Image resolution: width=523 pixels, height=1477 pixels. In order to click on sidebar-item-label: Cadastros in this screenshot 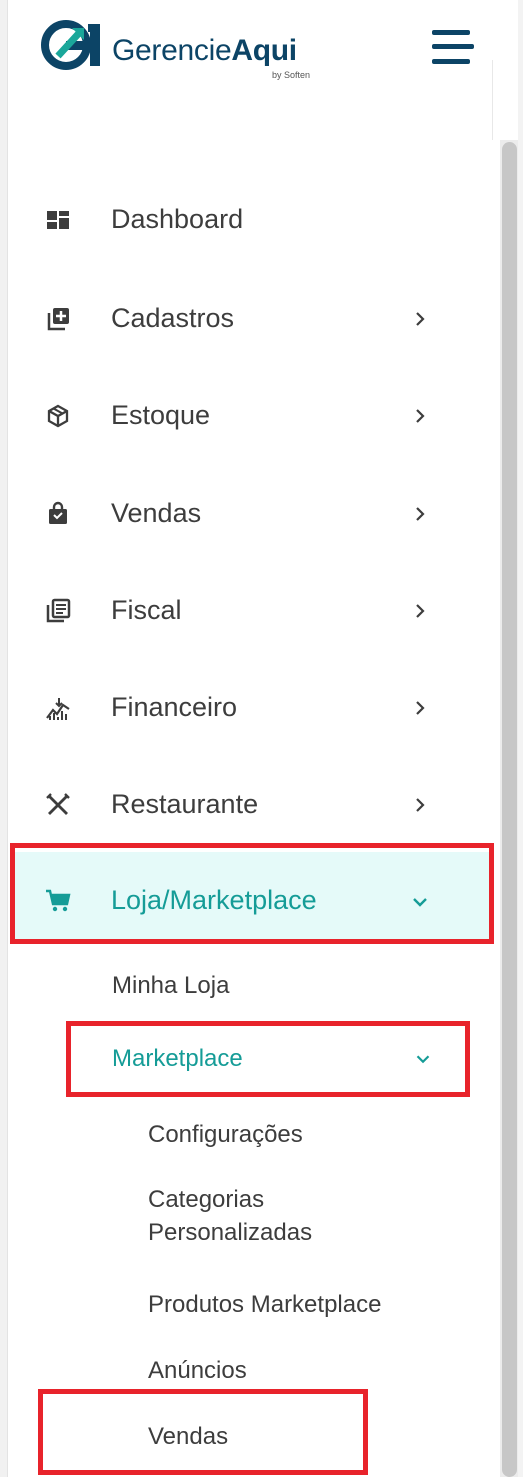, I will do `click(173, 318)`.